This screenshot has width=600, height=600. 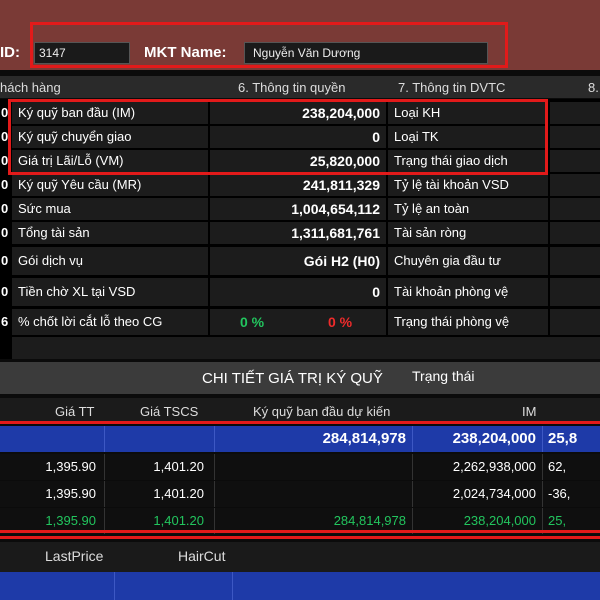 I want to click on info-value: 0, so click(x=298, y=292).